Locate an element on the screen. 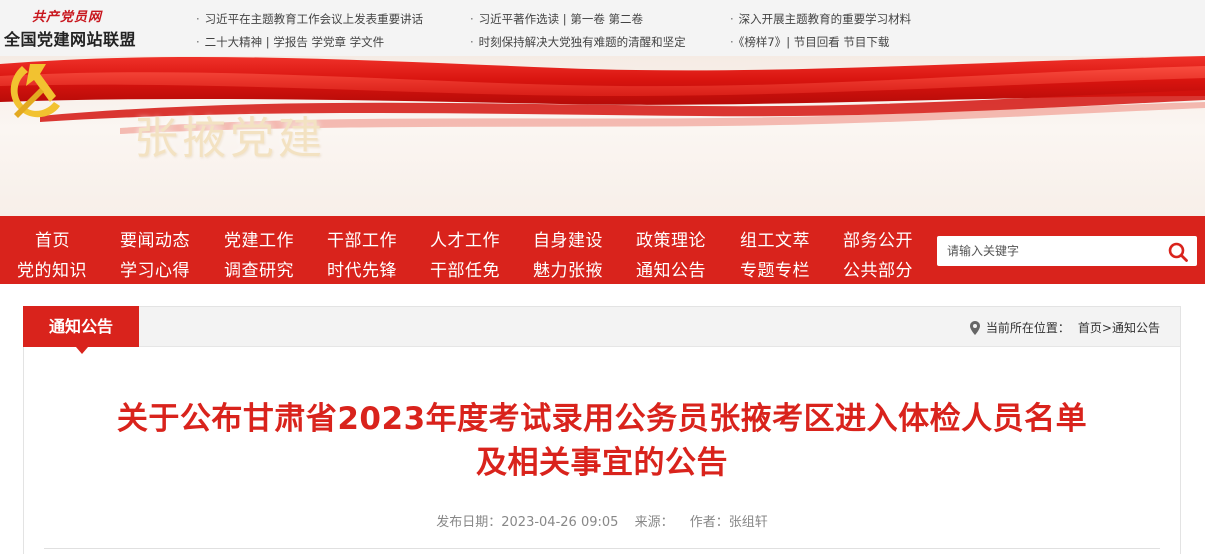 The width and height of the screenshot is (1205, 554). top-link-5: 时刻保持解决大党独有难题的清醒和坚定 is located at coordinates (578, 42).